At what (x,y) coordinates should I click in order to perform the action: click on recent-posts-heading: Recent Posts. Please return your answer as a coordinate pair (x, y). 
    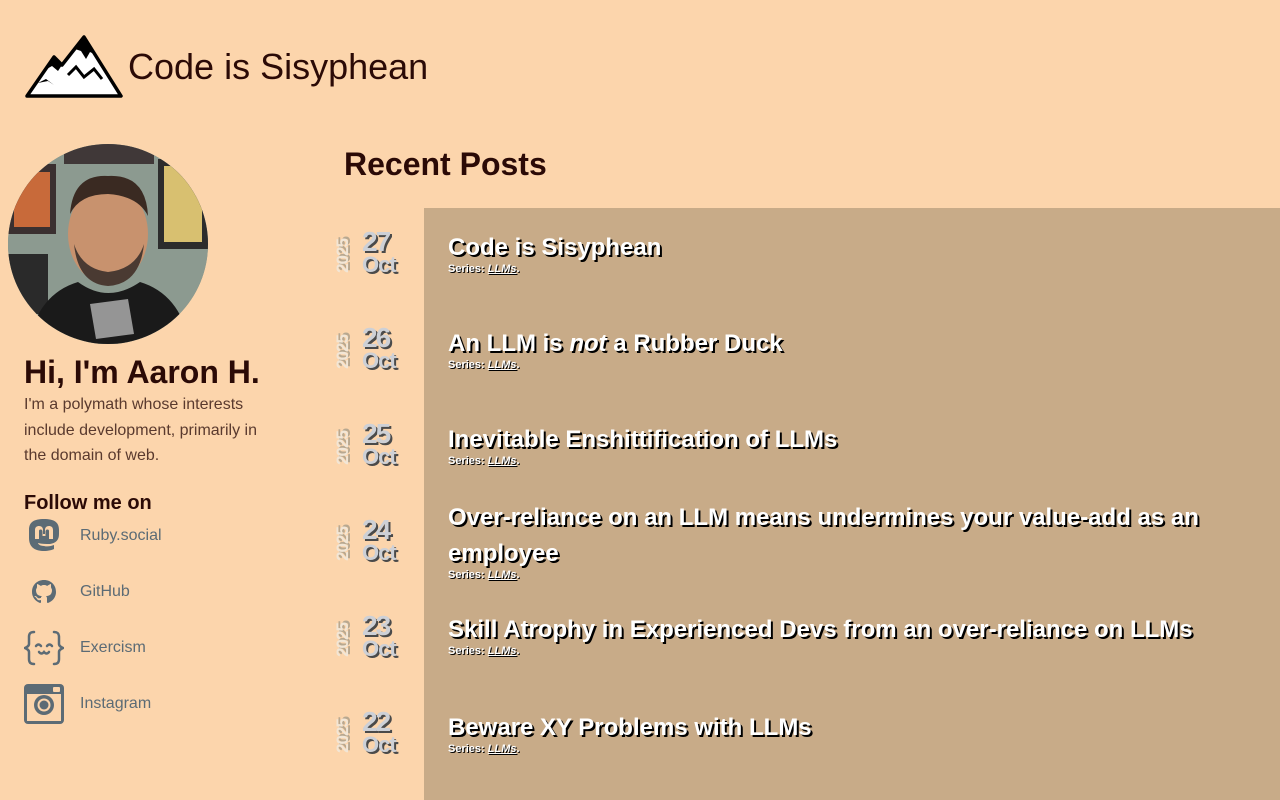
    Looking at the image, I should click on (445, 164).